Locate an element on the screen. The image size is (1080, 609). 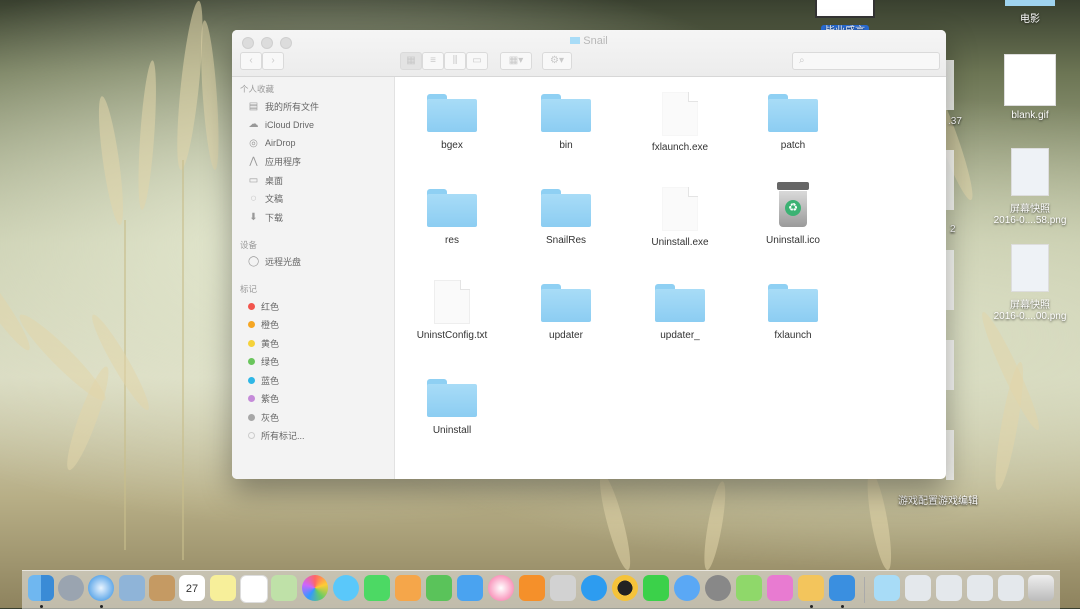
disc-icon: ◯ is located at coordinates (254, 262).